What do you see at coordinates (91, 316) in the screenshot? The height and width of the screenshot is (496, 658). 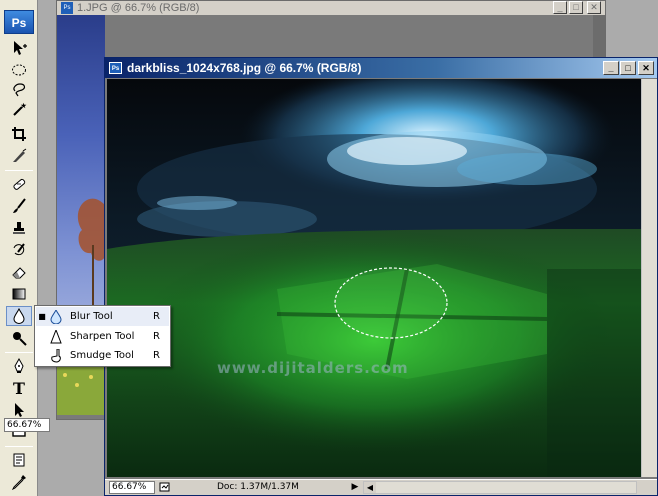 I see `flyout-item-label: Blur Tool` at bounding box center [91, 316].